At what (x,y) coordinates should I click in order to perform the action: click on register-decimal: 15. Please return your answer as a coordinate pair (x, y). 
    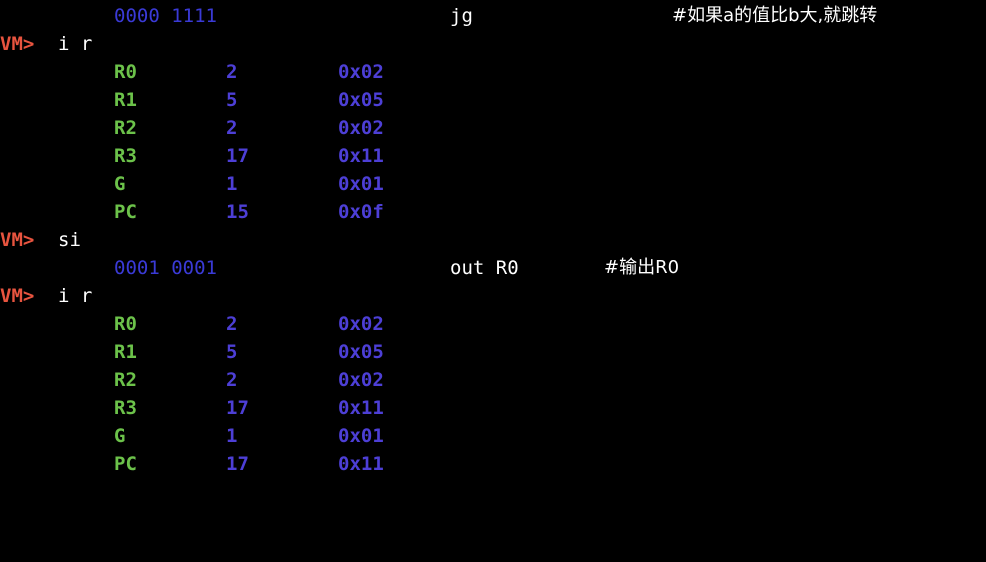
    Looking at the image, I should click on (237, 212).